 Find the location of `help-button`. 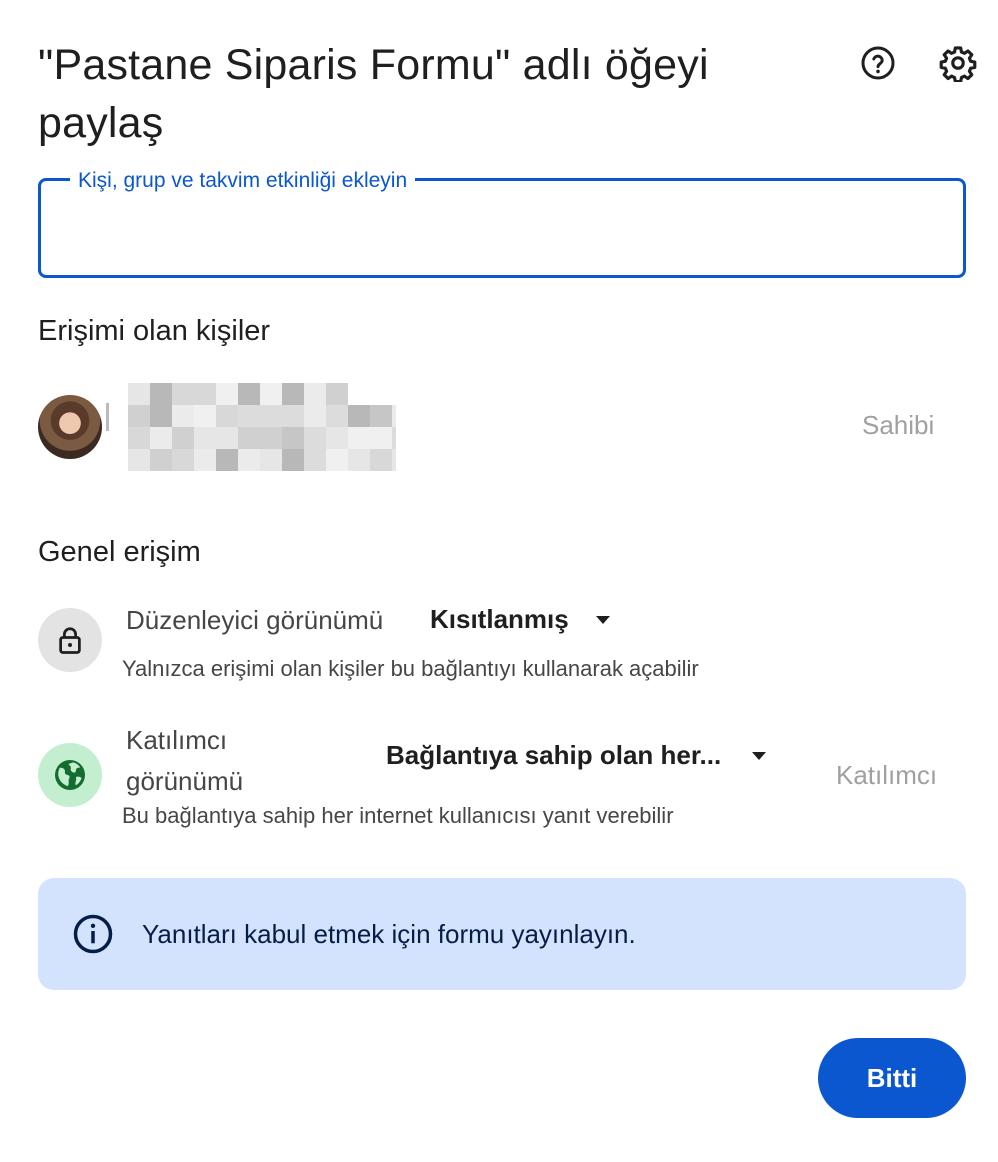

help-button is located at coordinates (878, 63).